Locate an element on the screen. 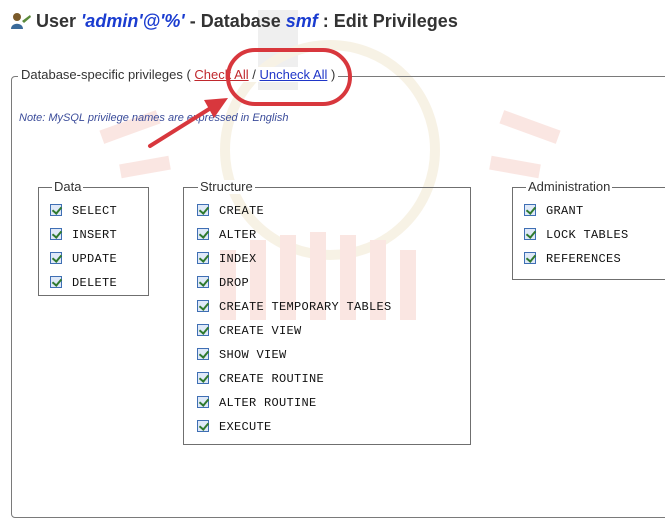 The width and height of the screenshot is (665, 518). privilege-label: EXECUTE is located at coordinates (245, 427).